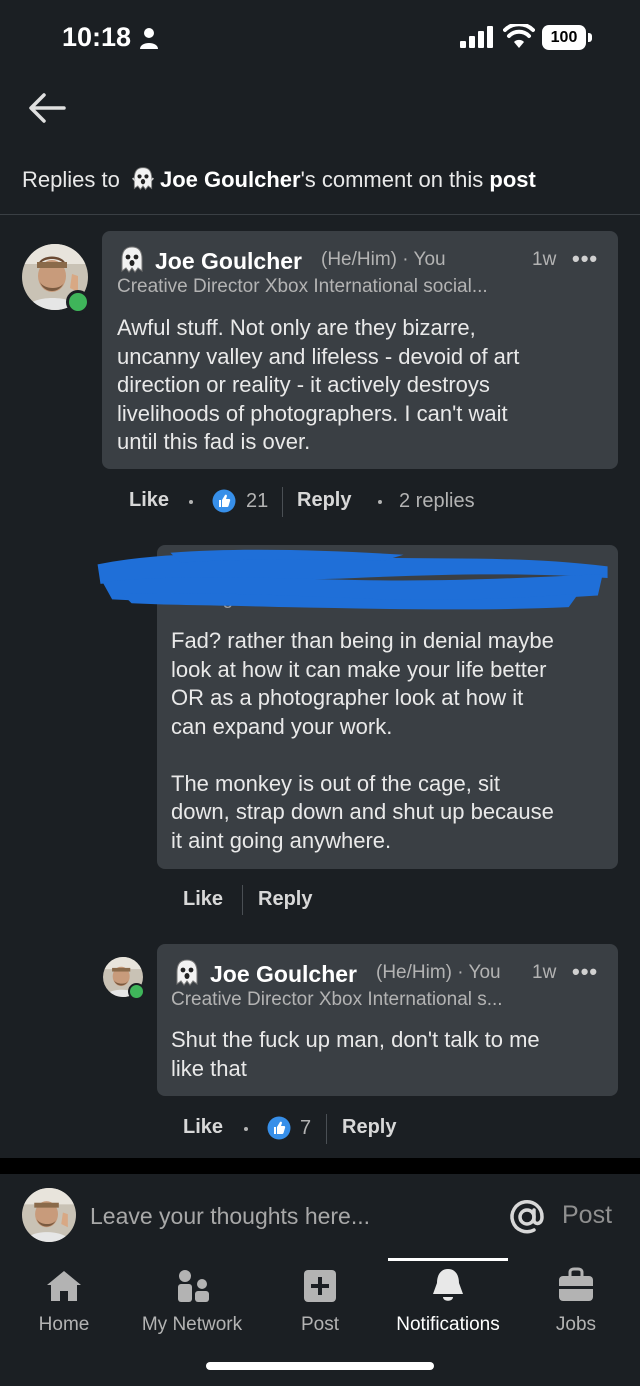  What do you see at coordinates (352, 579) in the screenshot?
I see `redaction-scribble` at bounding box center [352, 579].